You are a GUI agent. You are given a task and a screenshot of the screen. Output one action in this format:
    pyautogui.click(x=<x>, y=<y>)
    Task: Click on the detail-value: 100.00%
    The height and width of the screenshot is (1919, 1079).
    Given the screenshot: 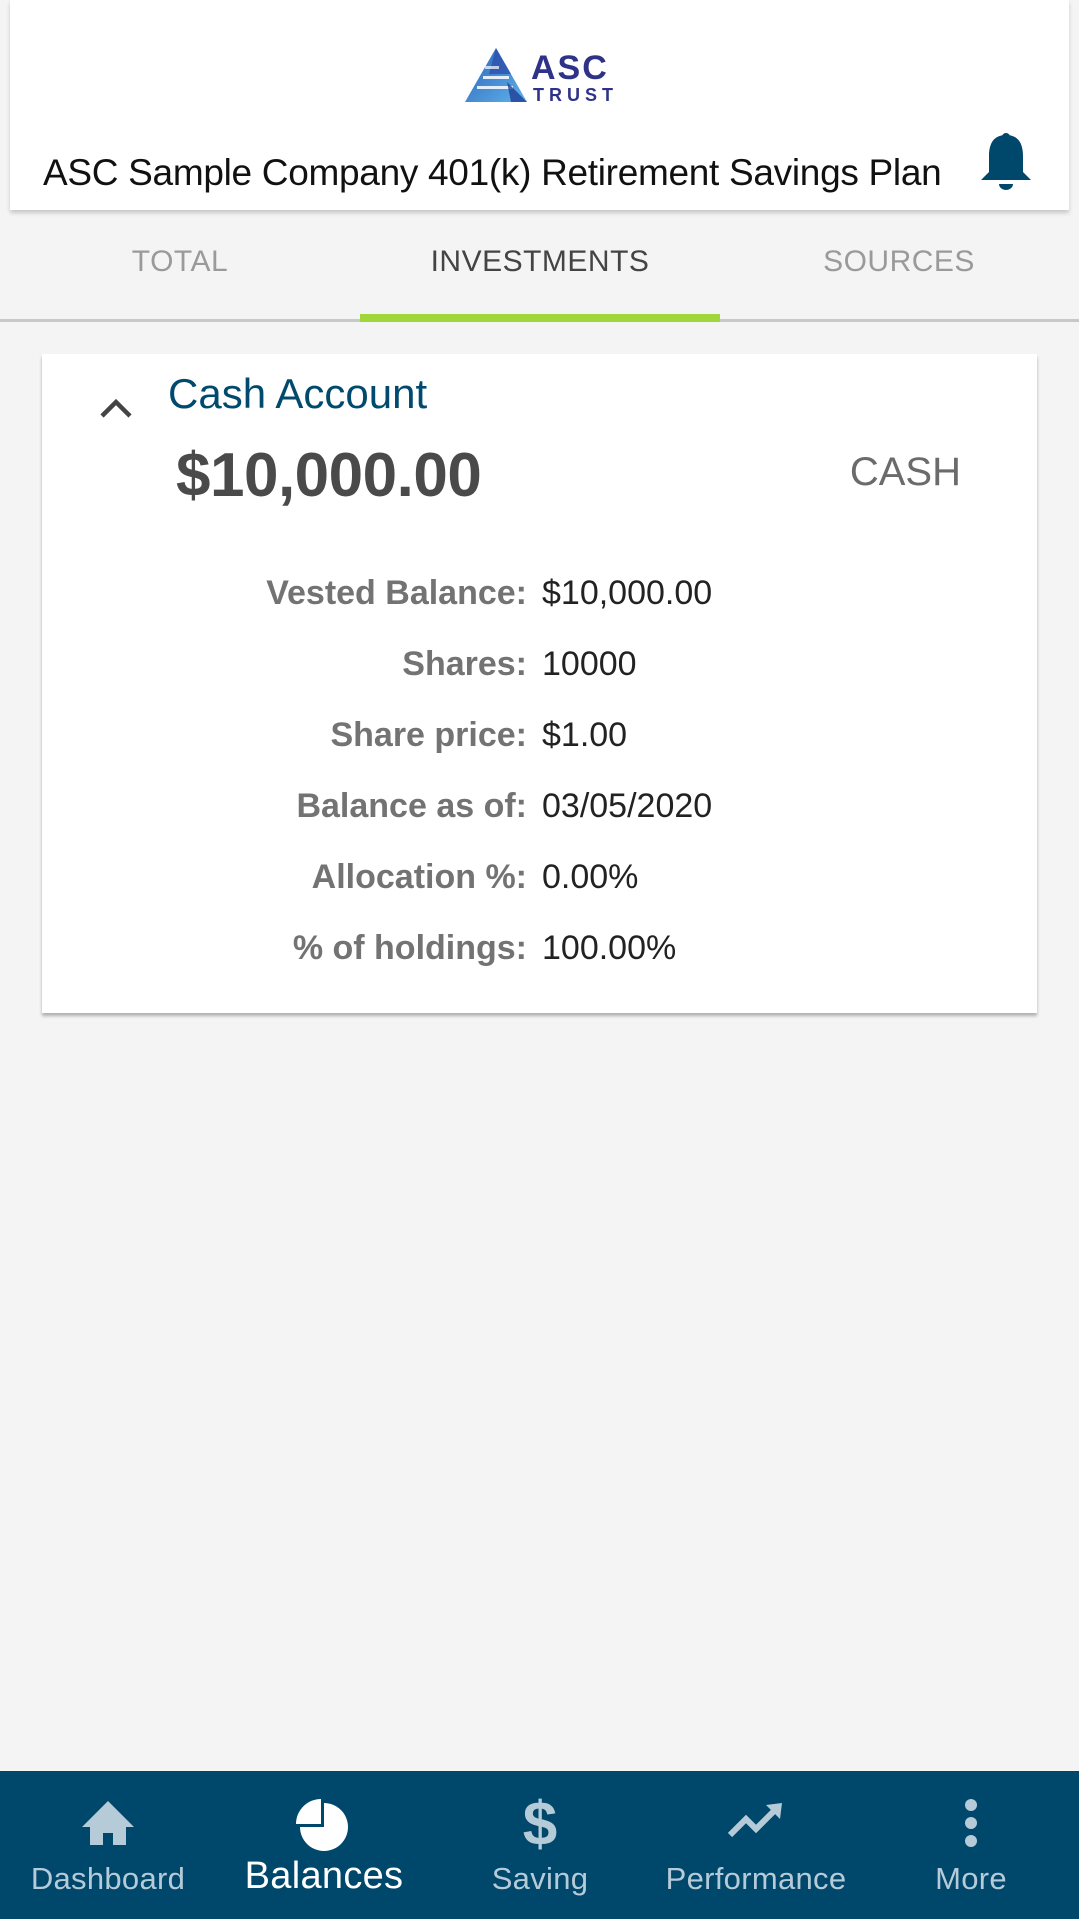 What is the action you would take?
    pyautogui.click(x=609, y=948)
    